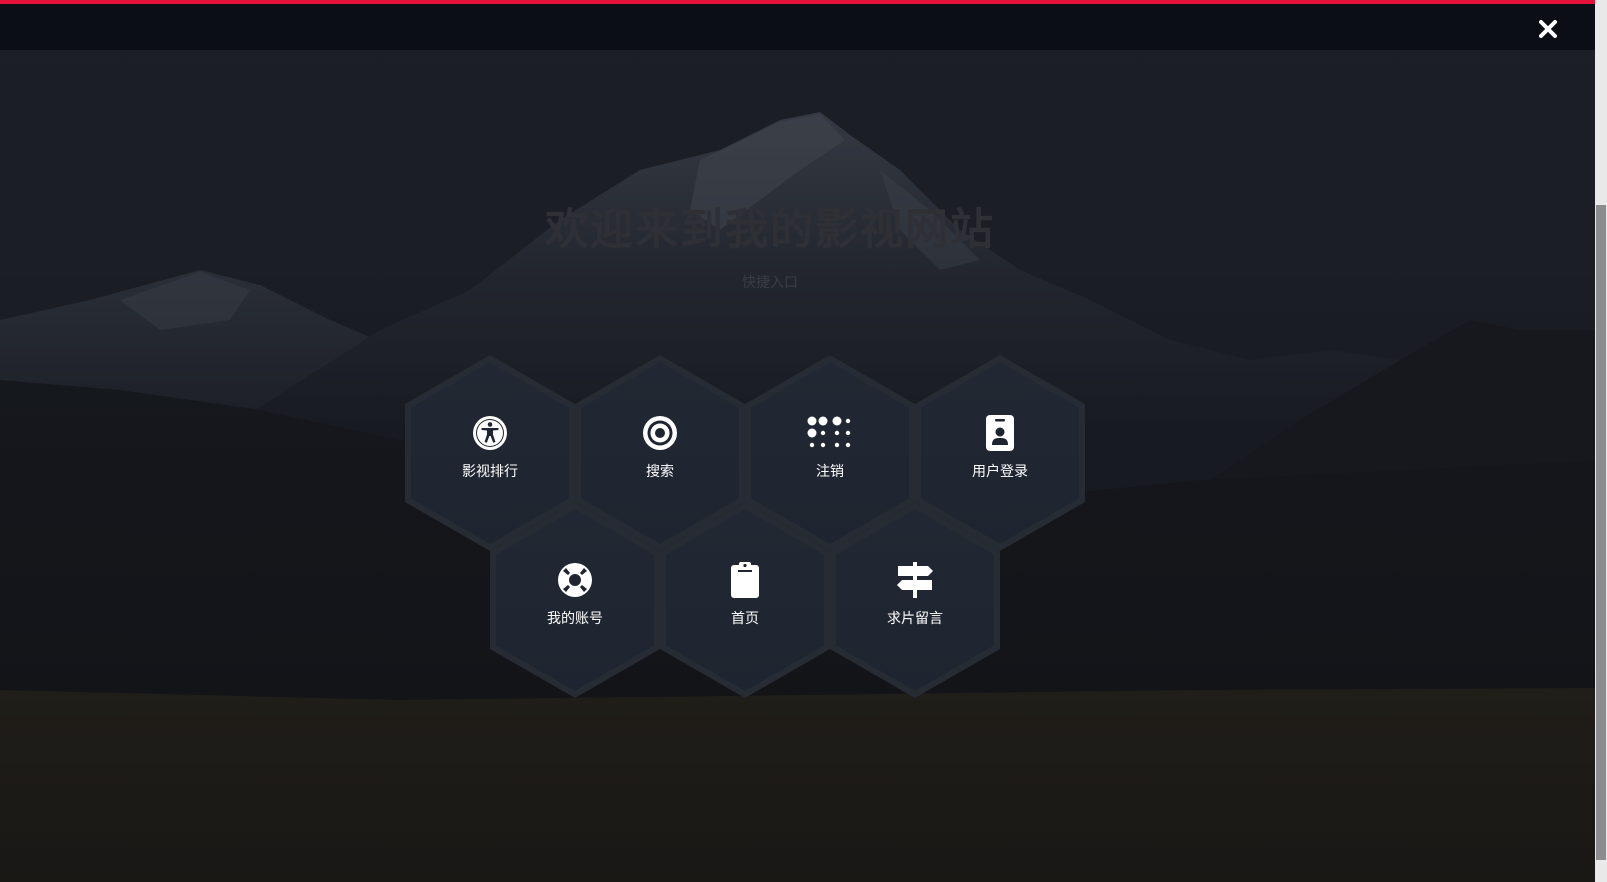  I want to click on menu-item-label: 注销, so click(830, 472).